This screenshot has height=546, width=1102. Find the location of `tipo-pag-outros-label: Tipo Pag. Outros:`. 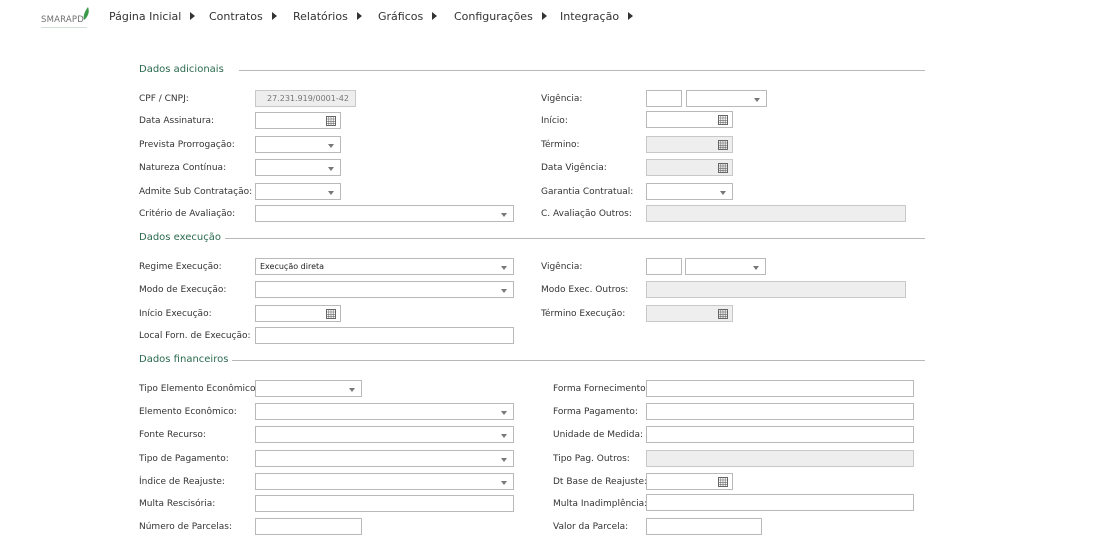

tipo-pag-outros-label: Tipo Pag. Outros: is located at coordinates (591, 459).